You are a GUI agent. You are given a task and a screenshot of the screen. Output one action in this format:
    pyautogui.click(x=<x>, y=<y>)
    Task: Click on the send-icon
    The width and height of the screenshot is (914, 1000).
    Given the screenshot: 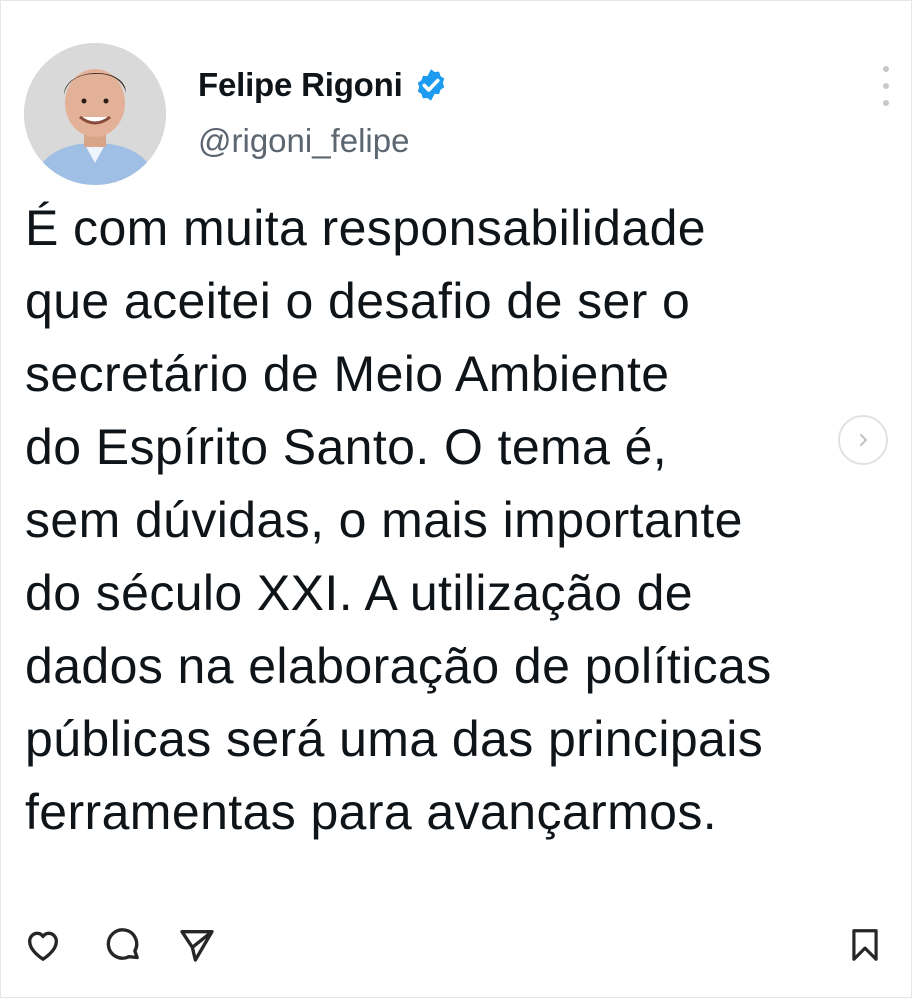 What is the action you would take?
    pyautogui.click(x=197, y=946)
    